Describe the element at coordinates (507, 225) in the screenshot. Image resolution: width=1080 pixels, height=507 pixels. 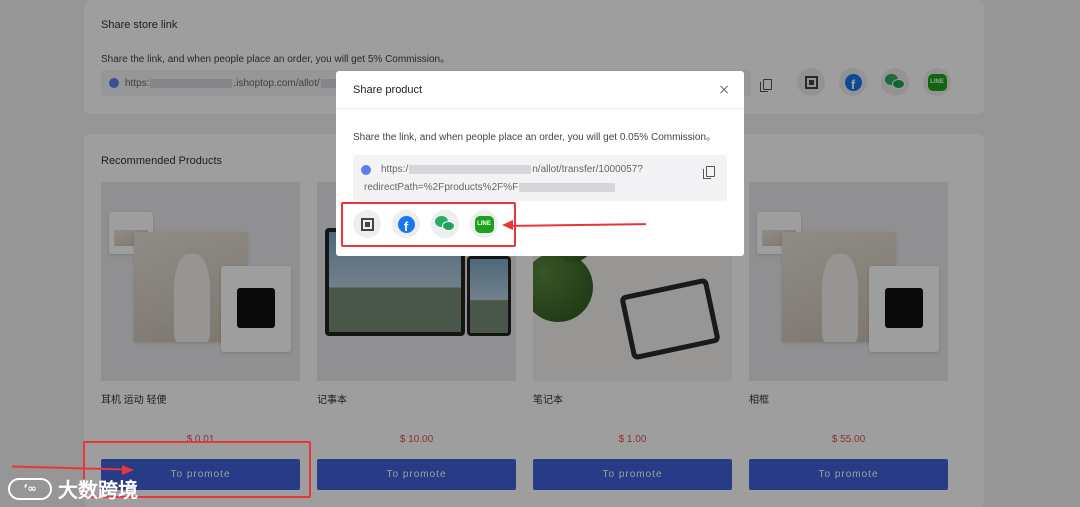
I see `annotation-arrow-head` at that location.